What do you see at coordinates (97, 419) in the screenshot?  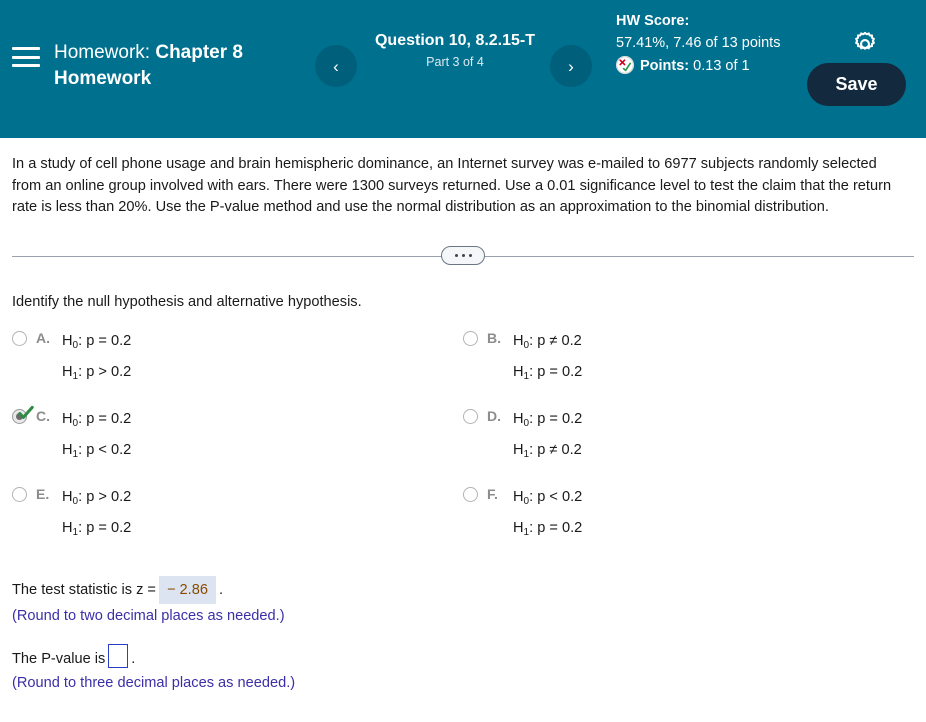 I see `null-hypothesis-c: H0: p = 0.2` at bounding box center [97, 419].